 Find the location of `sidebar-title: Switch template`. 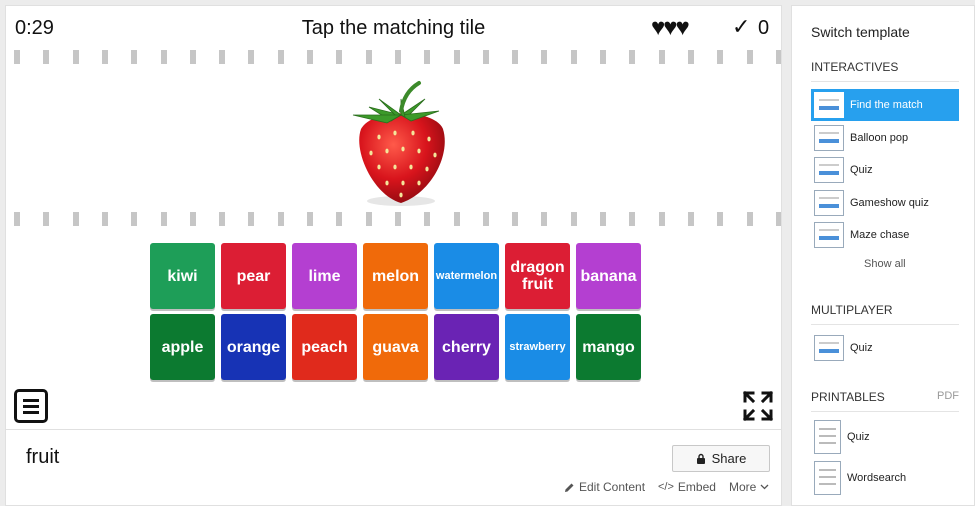

sidebar-title: Switch template is located at coordinates (860, 32).